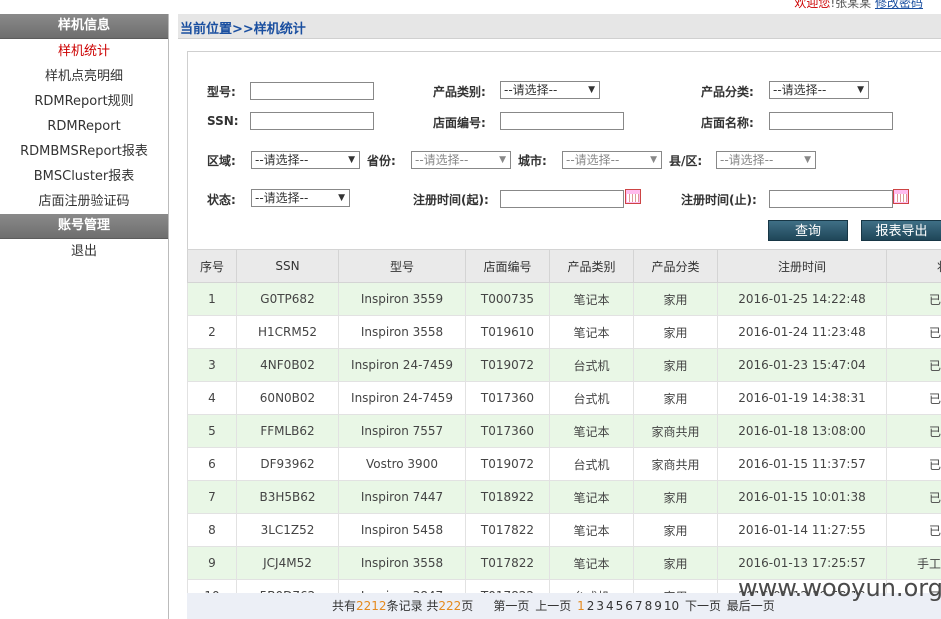  Describe the element at coordinates (511, 606) in the screenshot. I see `first-page-link: 第一页` at that location.